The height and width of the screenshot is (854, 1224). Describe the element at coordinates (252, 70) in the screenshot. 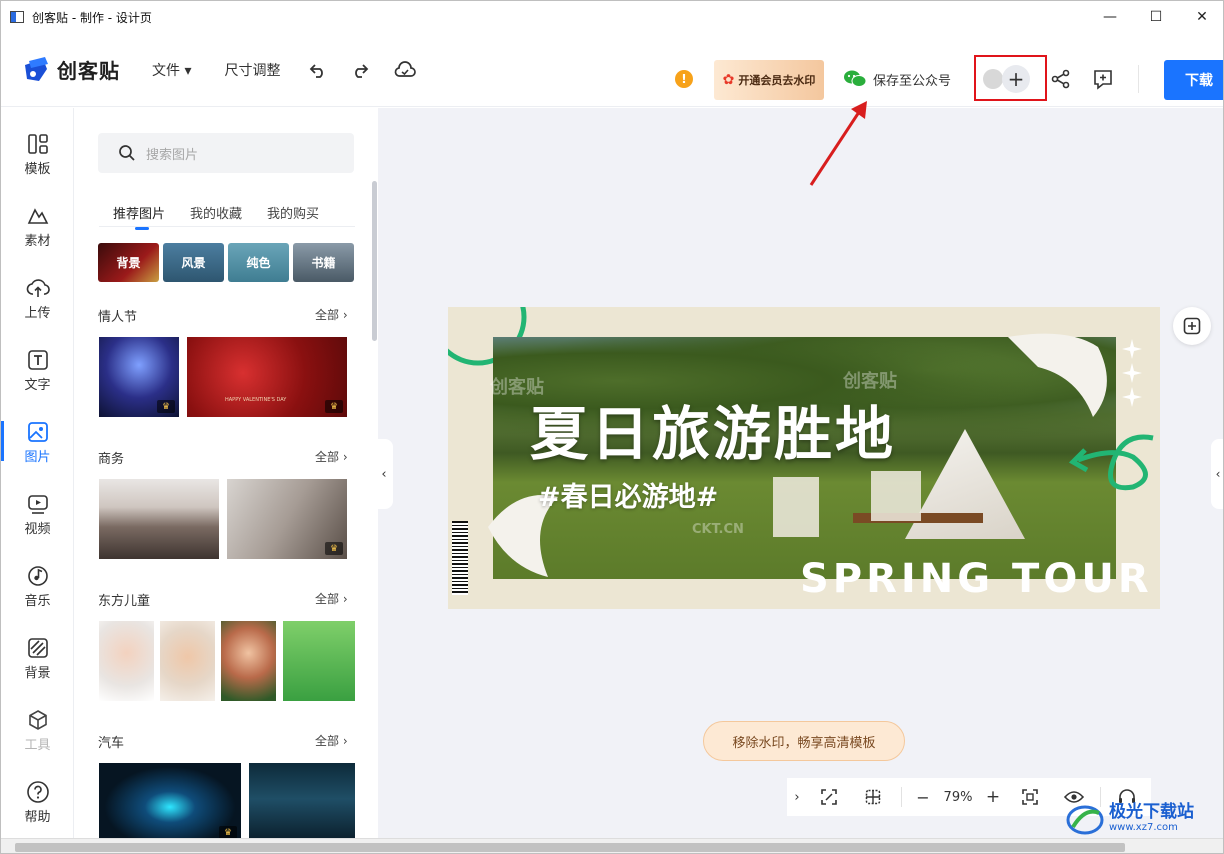

I see `resize-menu: 尺寸调整` at that location.